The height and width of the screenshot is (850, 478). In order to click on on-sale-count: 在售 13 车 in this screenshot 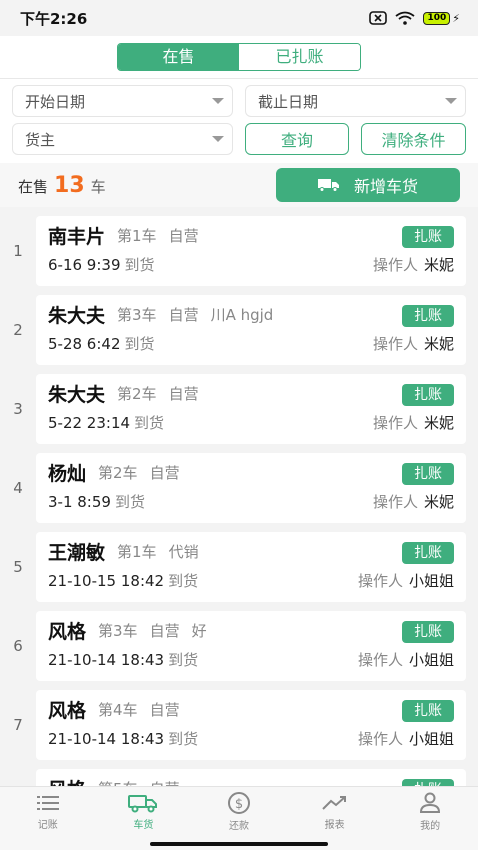, I will do `click(62, 185)`.